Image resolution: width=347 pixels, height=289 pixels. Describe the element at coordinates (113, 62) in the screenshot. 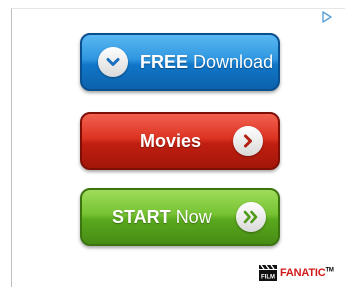

I see `chevron-down-icon` at that location.